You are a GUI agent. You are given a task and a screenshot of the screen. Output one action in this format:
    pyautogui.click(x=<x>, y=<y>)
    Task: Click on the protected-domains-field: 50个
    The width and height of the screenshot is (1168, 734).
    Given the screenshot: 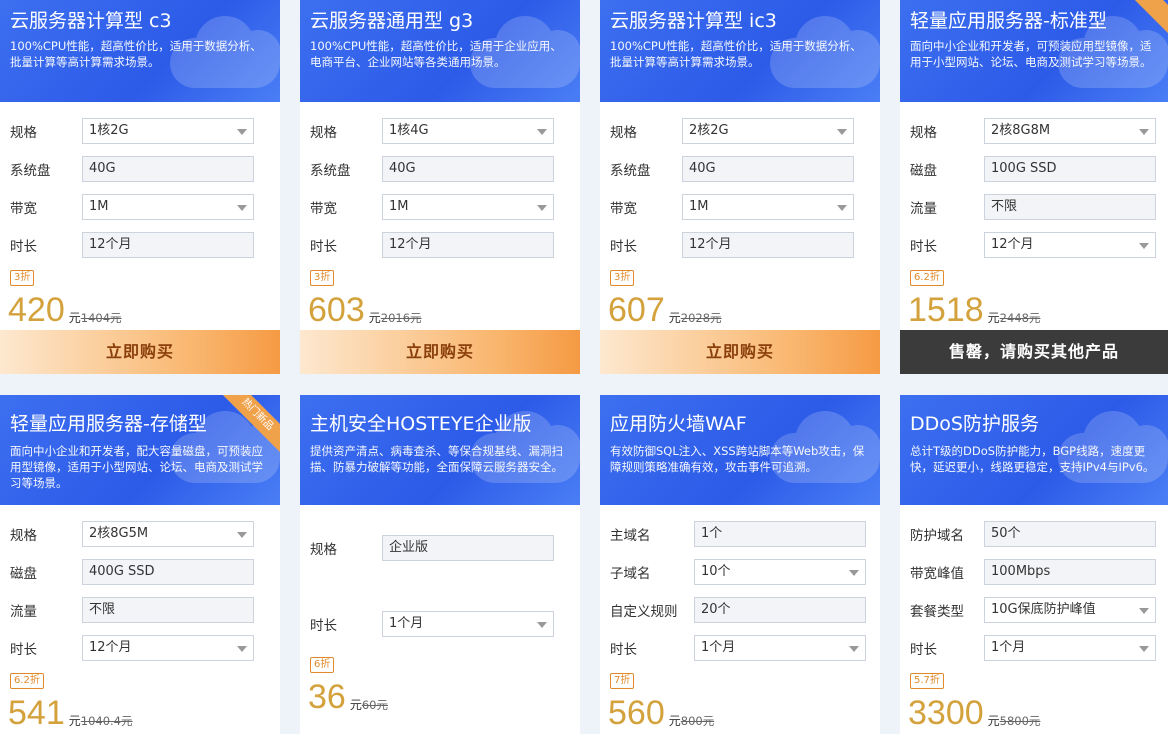 What is the action you would take?
    pyautogui.click(x=1070, y=534)
    